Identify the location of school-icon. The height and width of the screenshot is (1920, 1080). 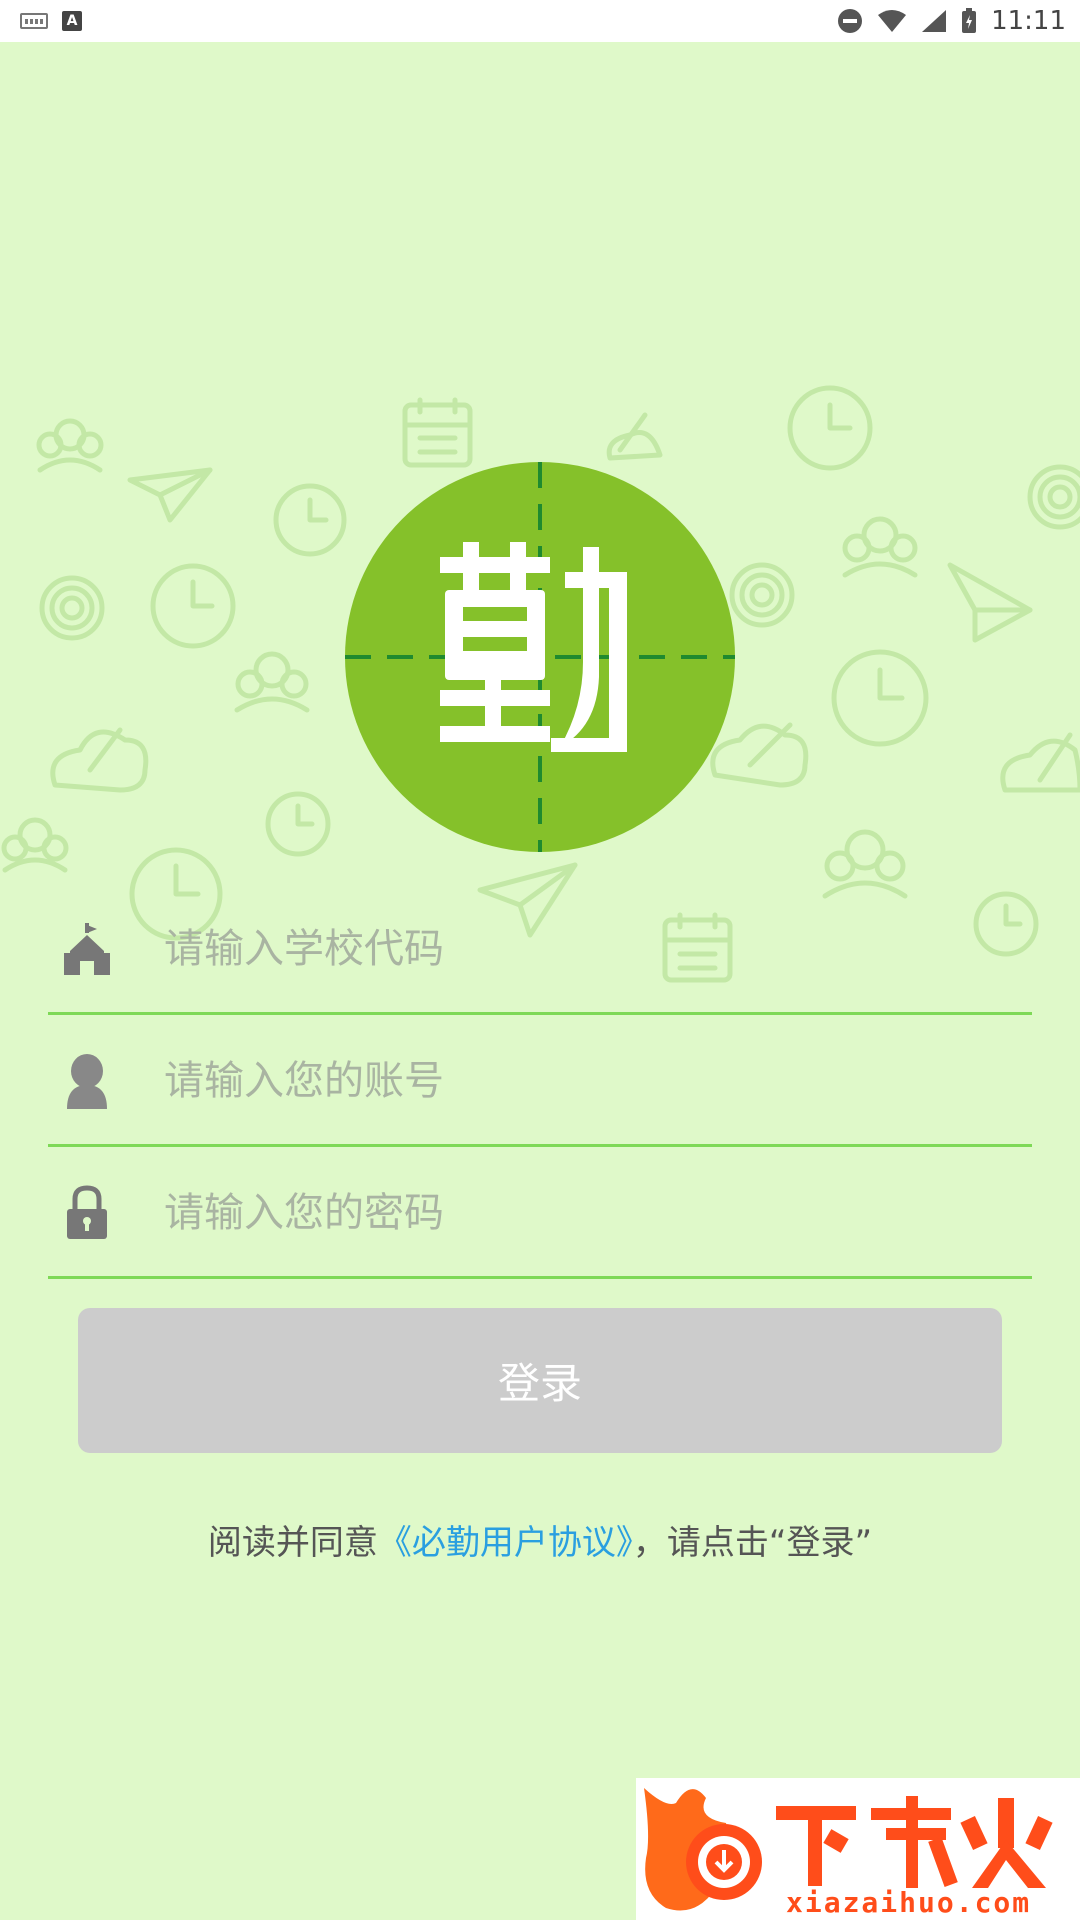
(87, 949).